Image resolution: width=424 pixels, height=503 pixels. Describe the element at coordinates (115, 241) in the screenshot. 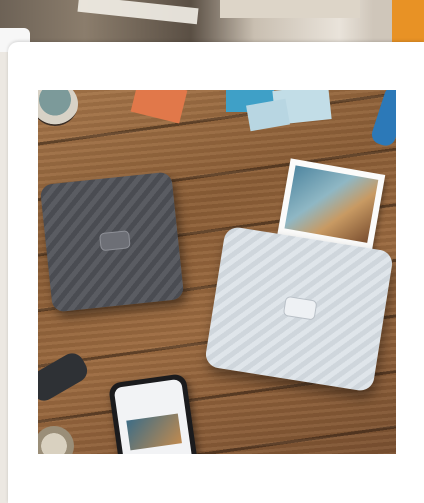

I see `dark-printer-button` at that location.